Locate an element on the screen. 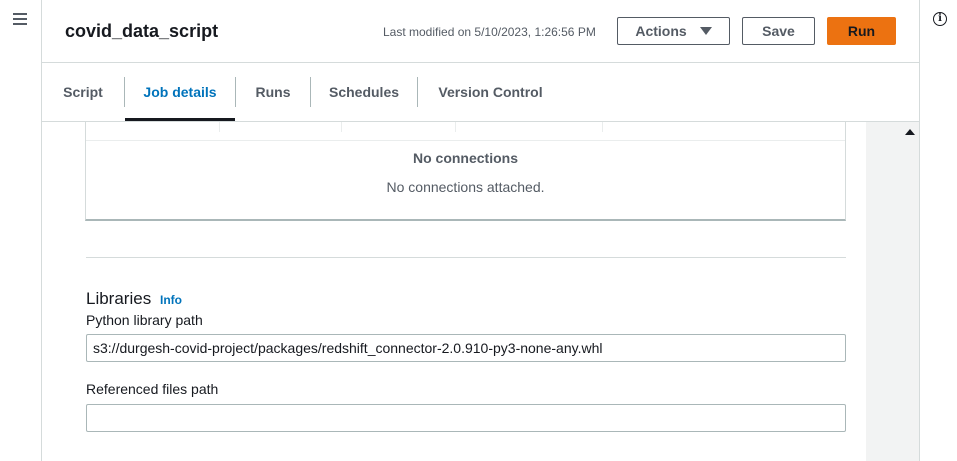  tab-runs: Runs is located at coordinates (273, 92).